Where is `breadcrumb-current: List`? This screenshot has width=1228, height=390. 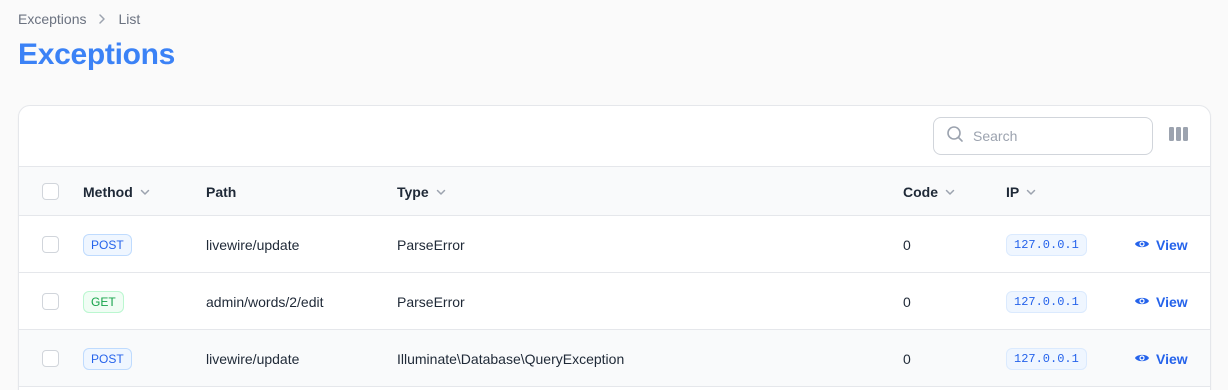
breadcrumb-current: List is located at coordinates (129, 19).